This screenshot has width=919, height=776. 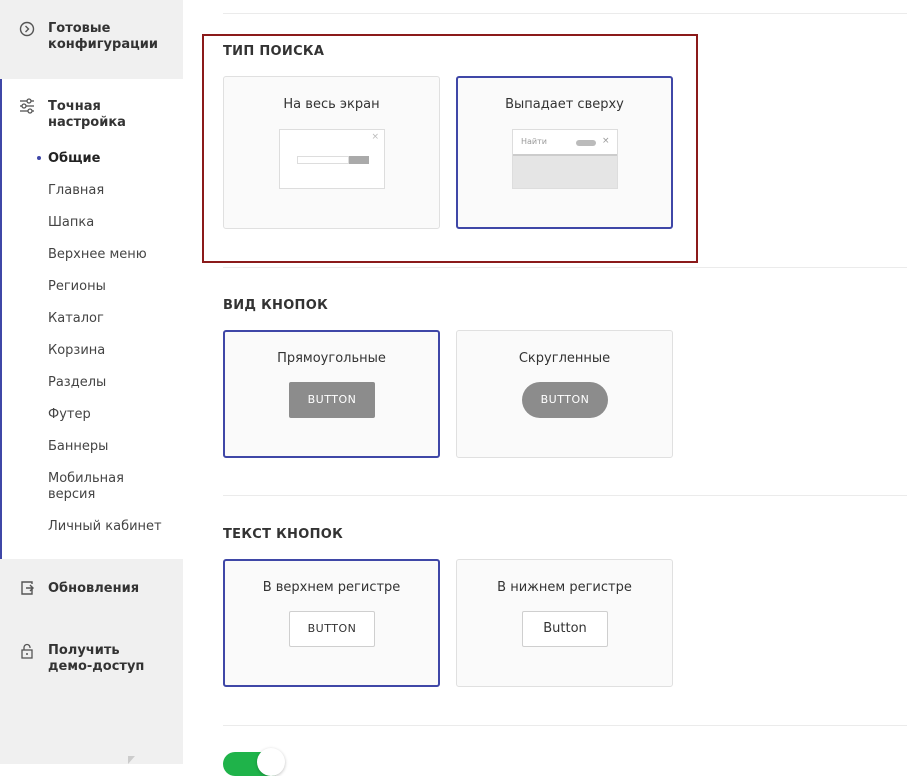 What do you see at coordinates (565, 159) in the screenshot?
I see `dropdown-preview: Найти ×` at bounding box center [565, 159].